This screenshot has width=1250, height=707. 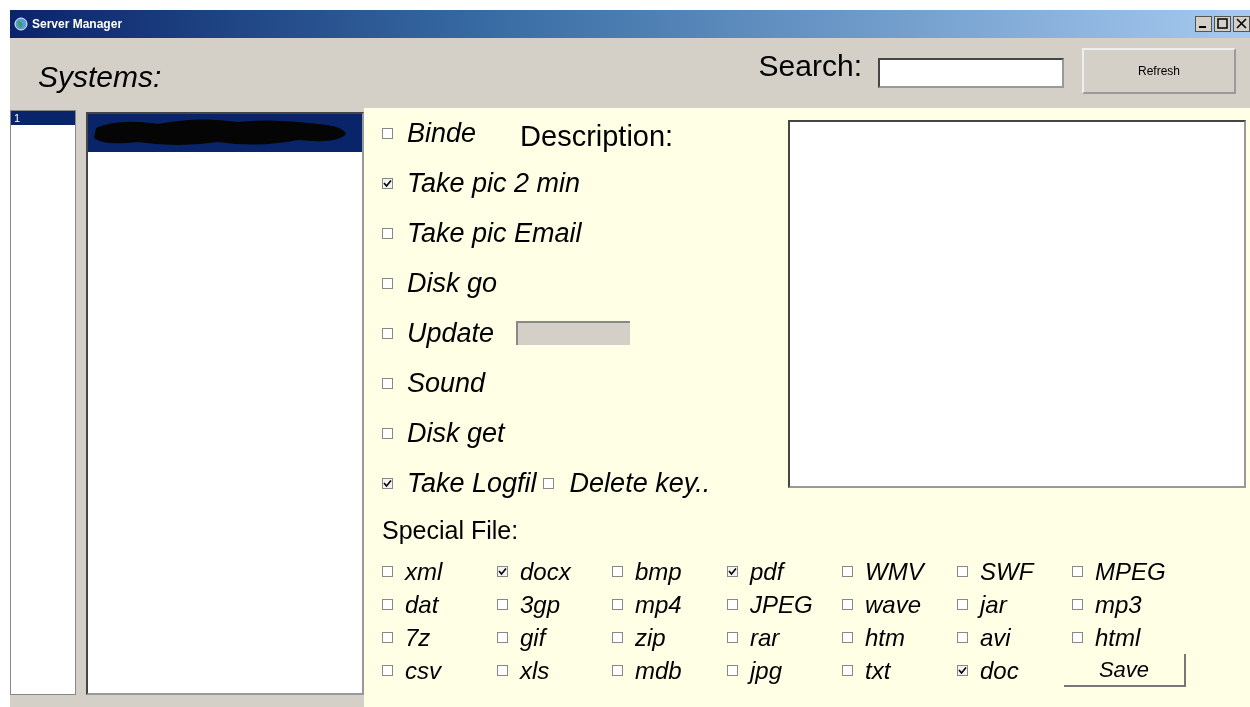 What do you see at coordinates (971, 73) in the screenshot?
I see `search-field` at bounding box center [971, 73].